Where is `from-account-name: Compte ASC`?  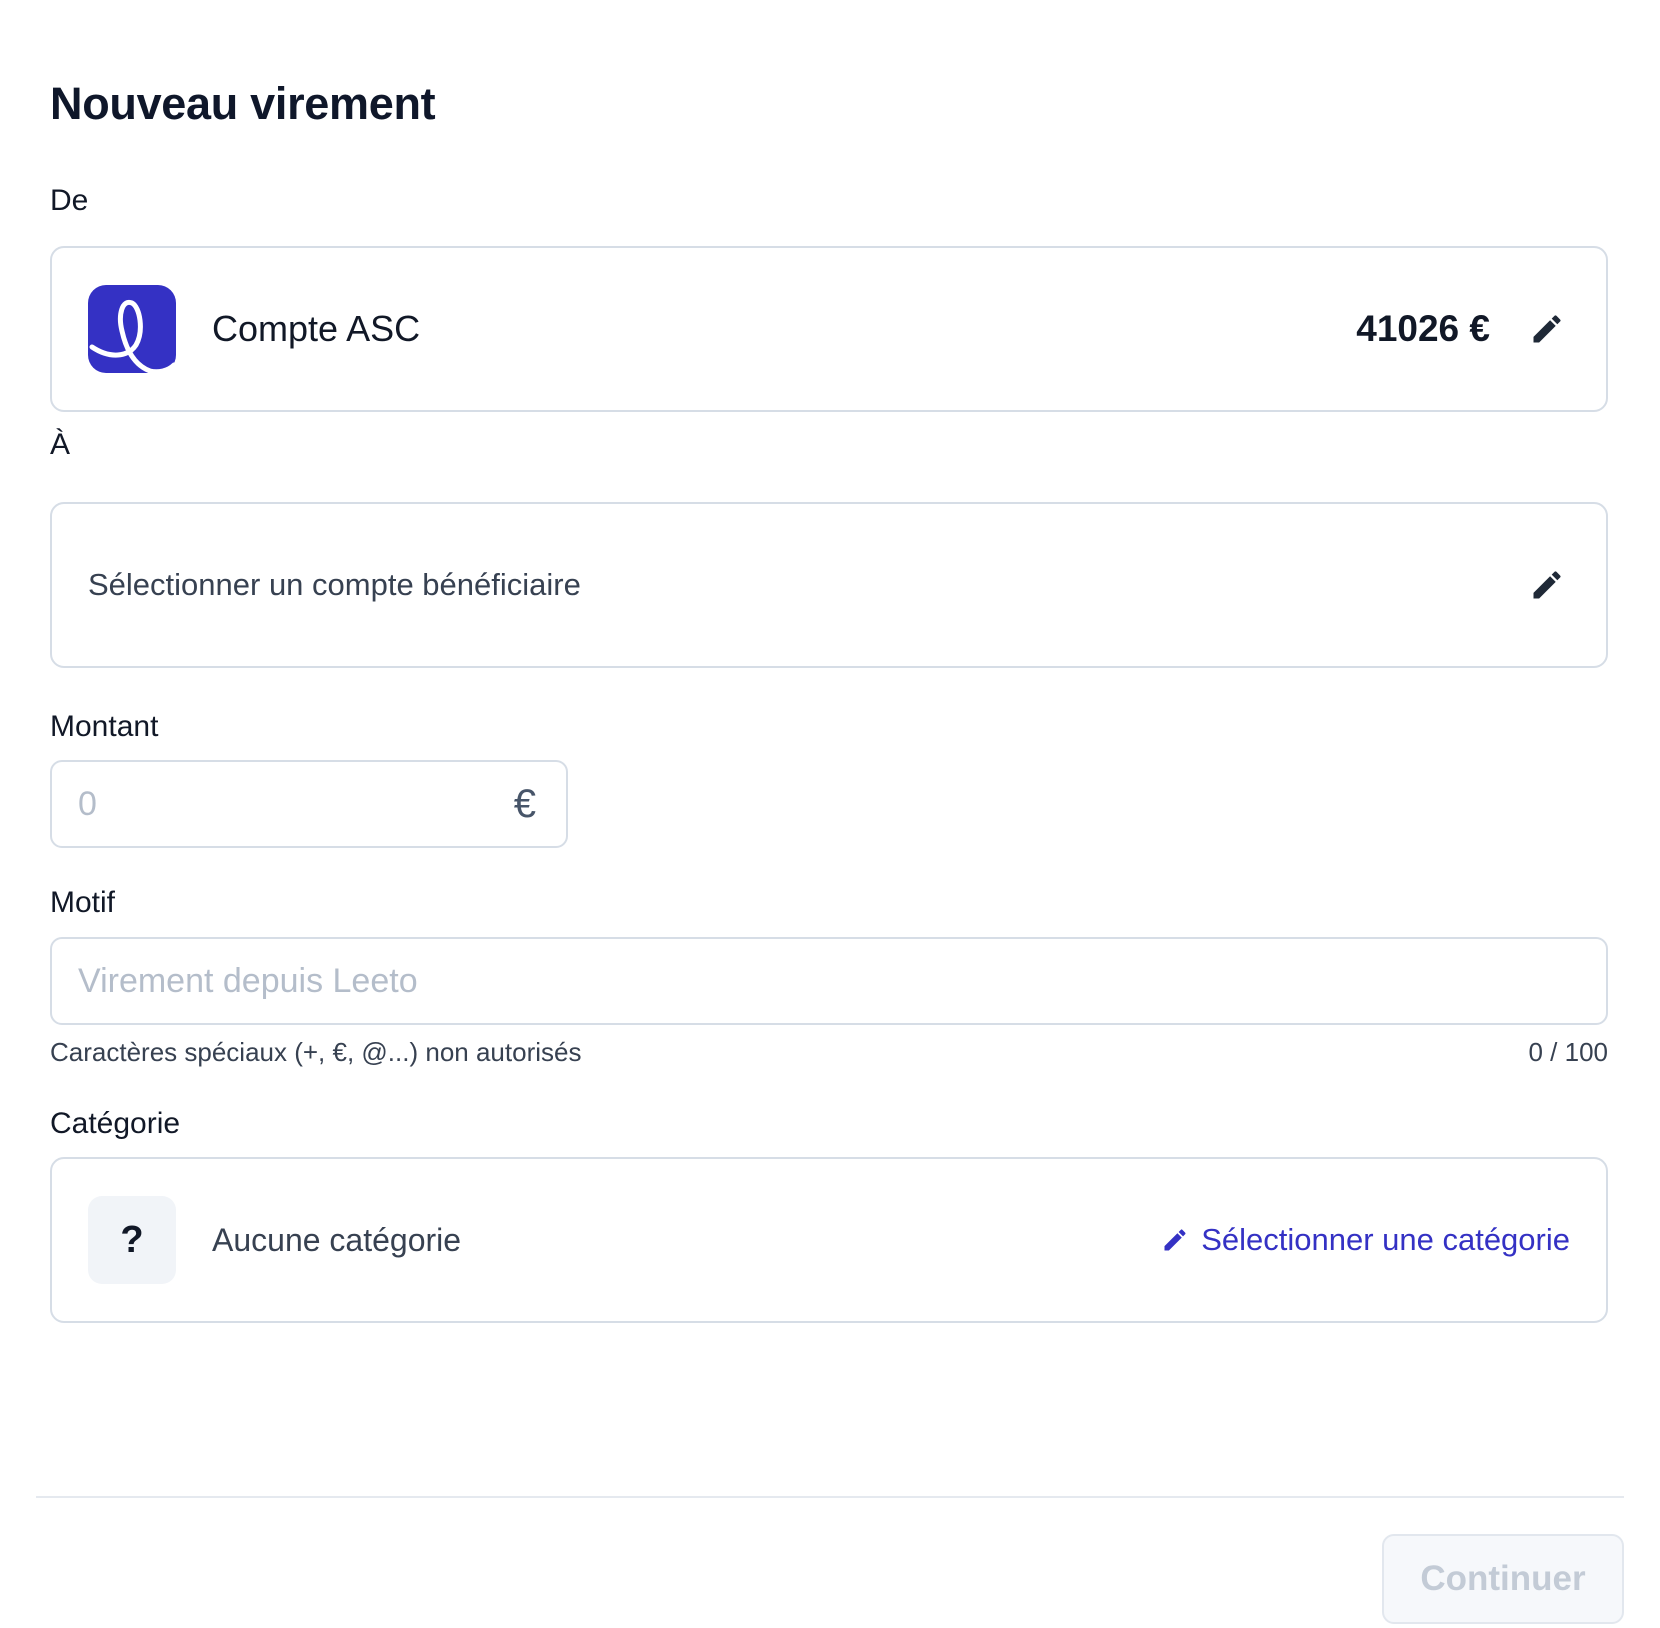 from-account-name: Compte ASC is located at coordinates (316, 328).